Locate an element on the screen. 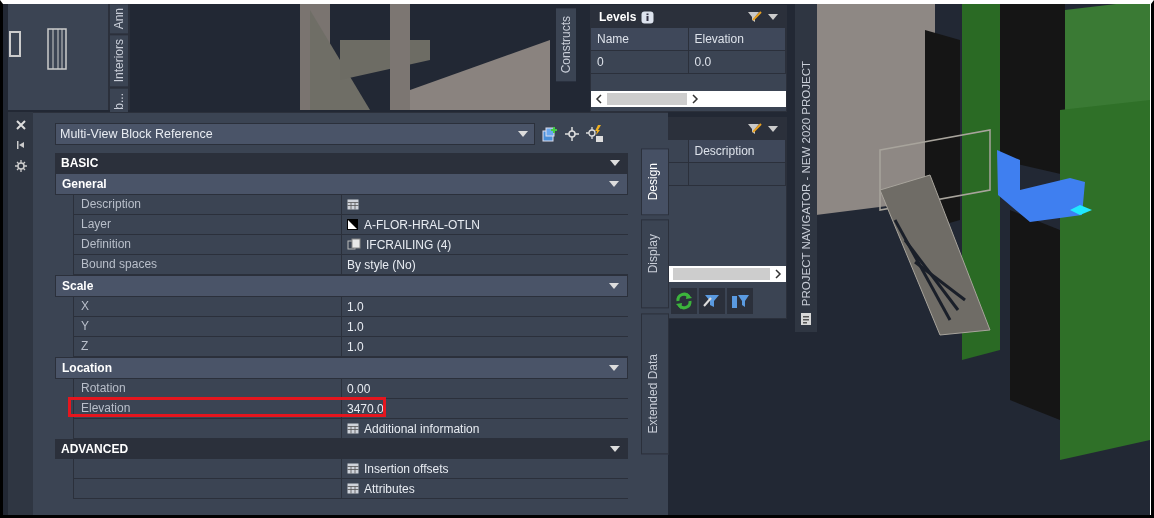 The width and height of the screenshot is (1154, 518). info-icon is located at coordinates (648, 17).